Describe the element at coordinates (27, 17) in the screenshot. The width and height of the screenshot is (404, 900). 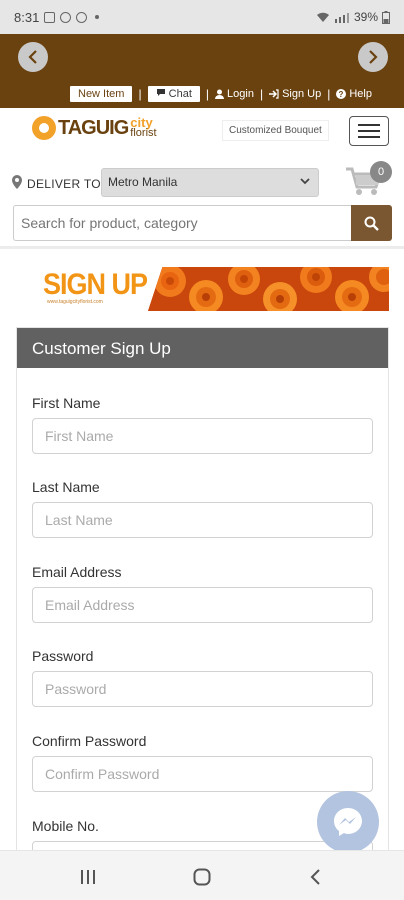
I see `status-time: 8:31` at that location.